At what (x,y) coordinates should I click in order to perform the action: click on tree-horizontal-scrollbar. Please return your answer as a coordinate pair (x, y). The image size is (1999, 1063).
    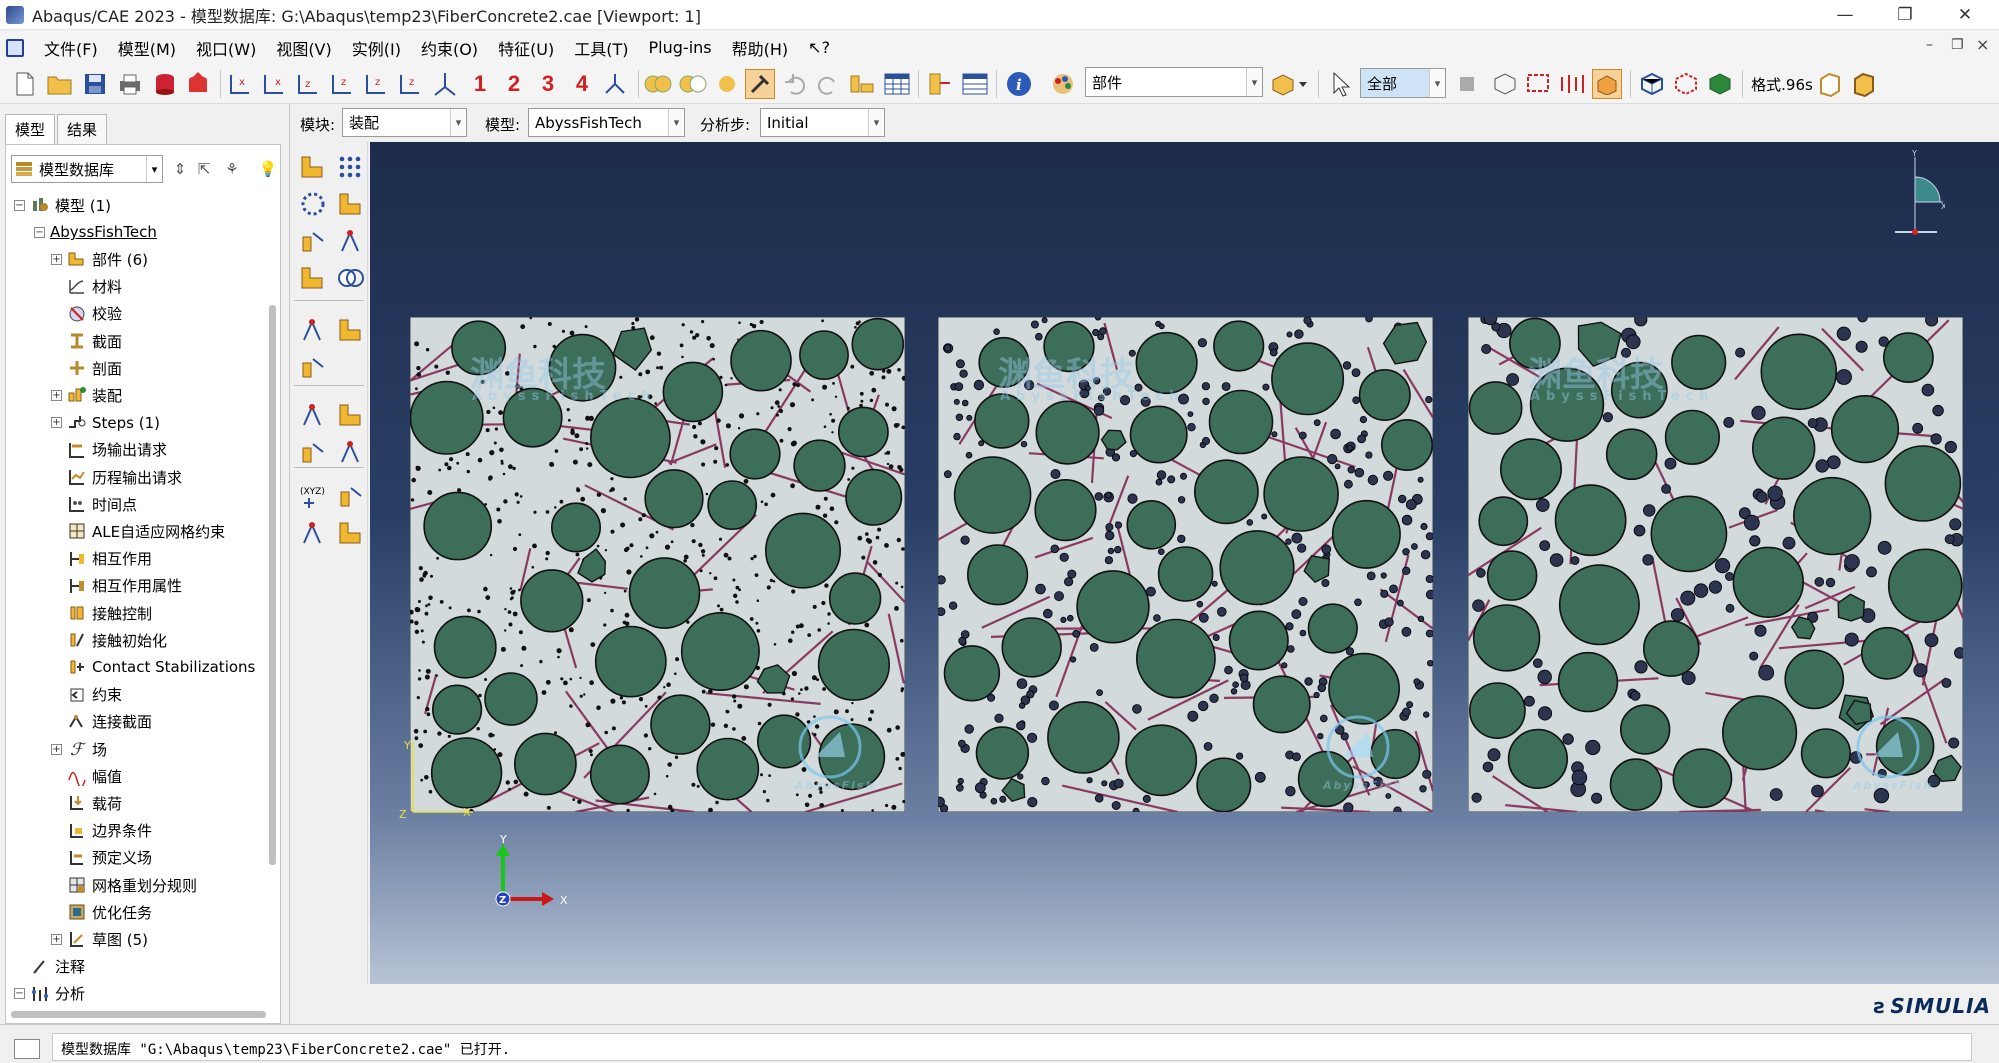
    Looking at the image, I should click on (138, 1014).